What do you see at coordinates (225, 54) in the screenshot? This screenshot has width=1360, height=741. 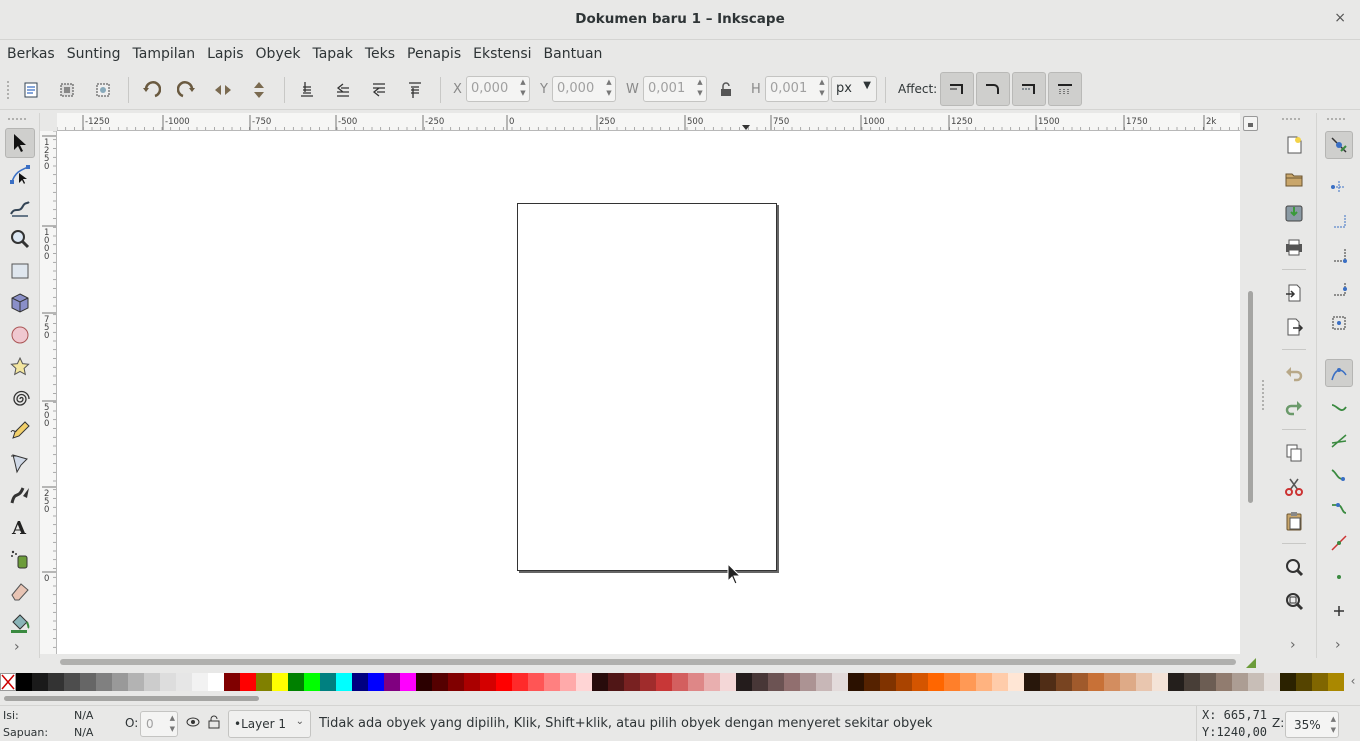 I see `menu-lapis: Lapis` at bounding box center [225, 54].